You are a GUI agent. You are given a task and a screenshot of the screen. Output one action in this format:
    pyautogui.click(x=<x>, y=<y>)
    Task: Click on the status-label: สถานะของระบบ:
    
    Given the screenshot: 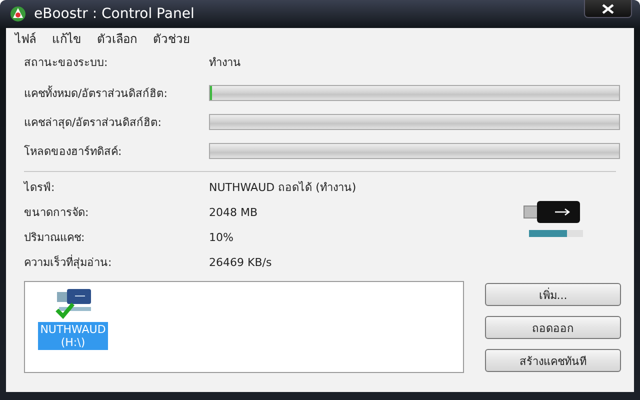 What is the action you would take?
    pyautogui.click(x=66, y=63)
    